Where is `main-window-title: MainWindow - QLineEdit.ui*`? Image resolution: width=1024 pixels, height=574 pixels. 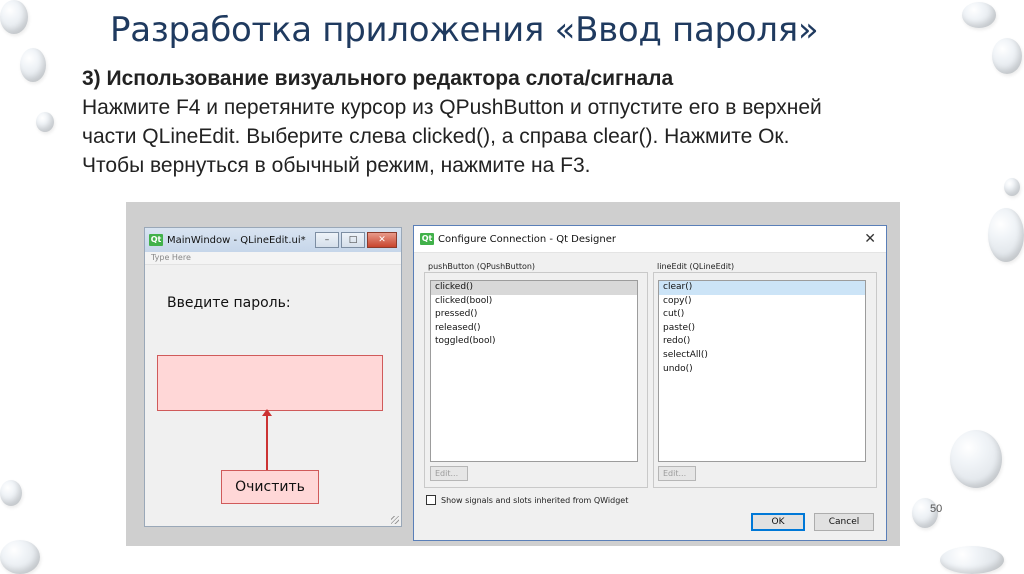 main-window-title: MainWindow - QLineEdit.ui* is located at coordinates (236, 240).